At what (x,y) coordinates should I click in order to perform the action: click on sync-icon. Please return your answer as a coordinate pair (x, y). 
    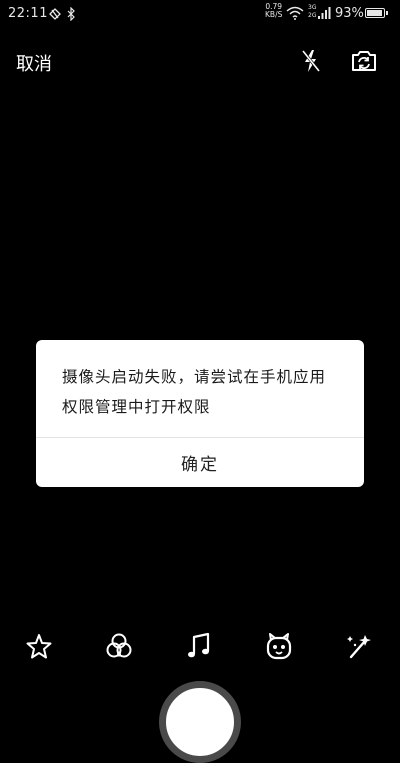
    Looking at the image, I should click on (55, 15).